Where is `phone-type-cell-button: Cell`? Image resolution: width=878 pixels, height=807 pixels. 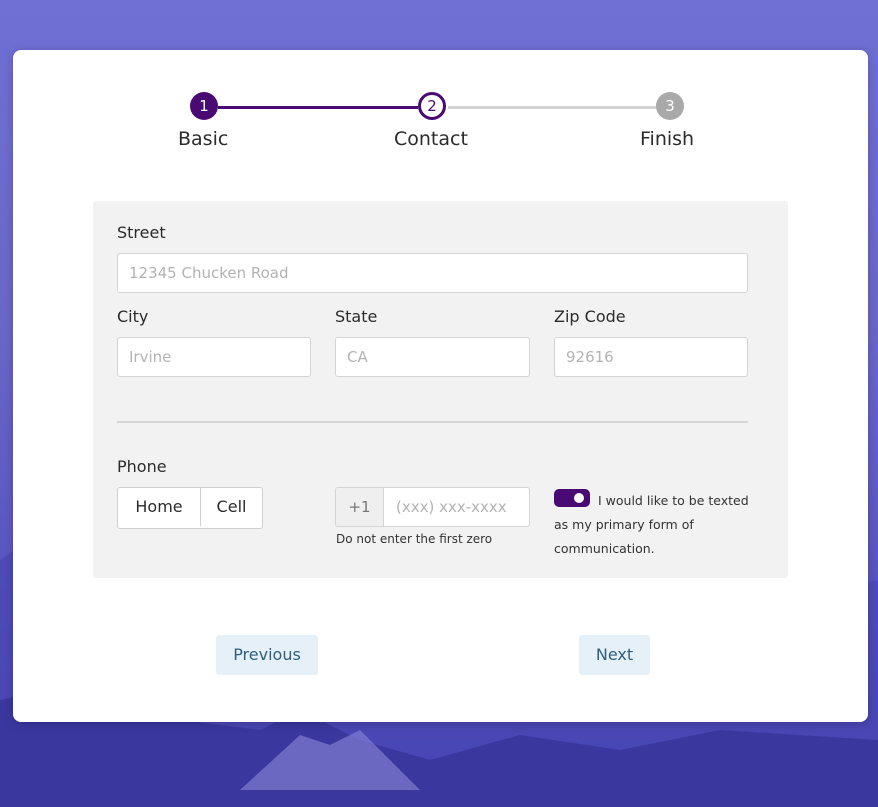 phone-type-cell-button: Cell is located at coordinates (231, 507).